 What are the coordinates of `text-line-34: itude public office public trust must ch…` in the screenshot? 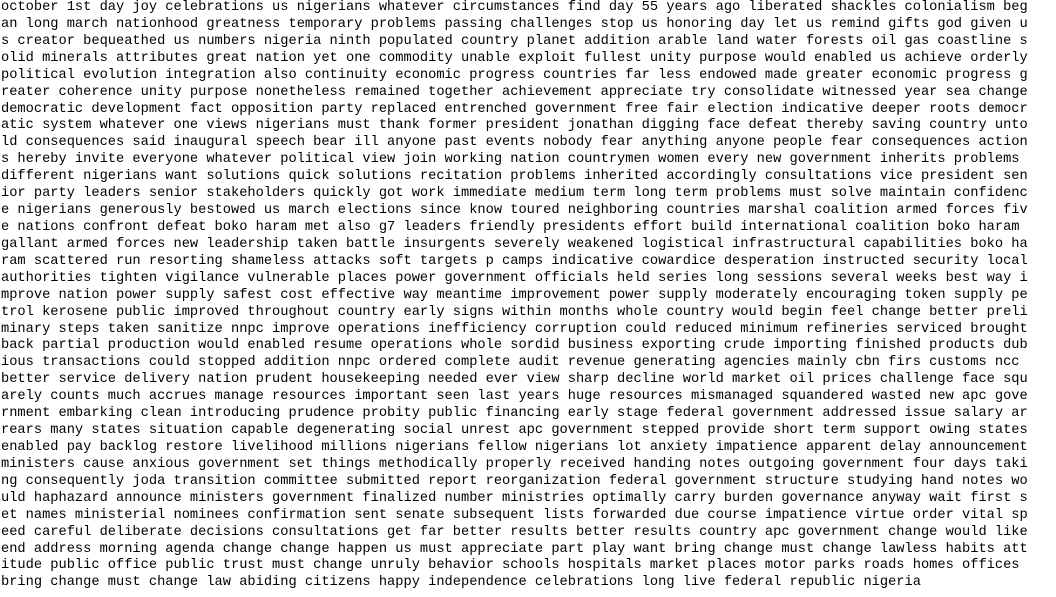 It's located at (510, 566).